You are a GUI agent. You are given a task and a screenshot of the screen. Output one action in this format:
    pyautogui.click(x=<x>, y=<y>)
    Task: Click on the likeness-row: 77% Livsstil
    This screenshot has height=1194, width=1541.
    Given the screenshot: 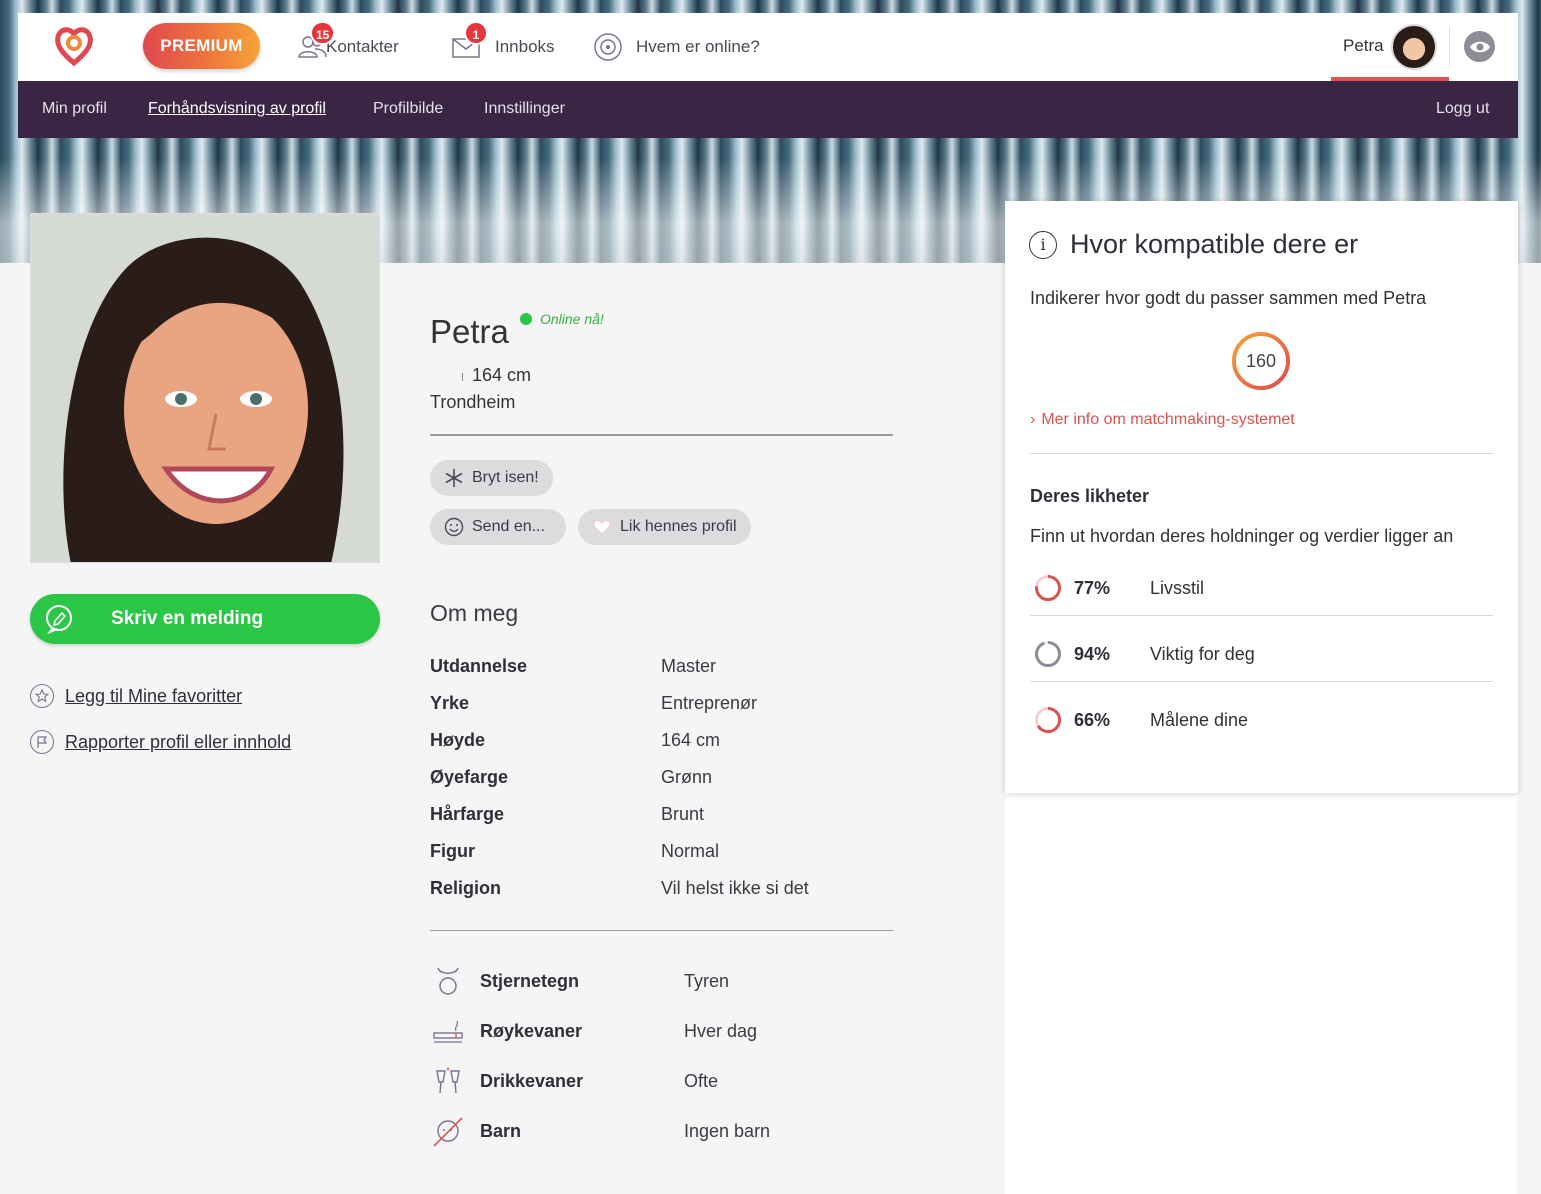 What is the action you would take?
    pyautogui.click(x=1261, y=588)
    